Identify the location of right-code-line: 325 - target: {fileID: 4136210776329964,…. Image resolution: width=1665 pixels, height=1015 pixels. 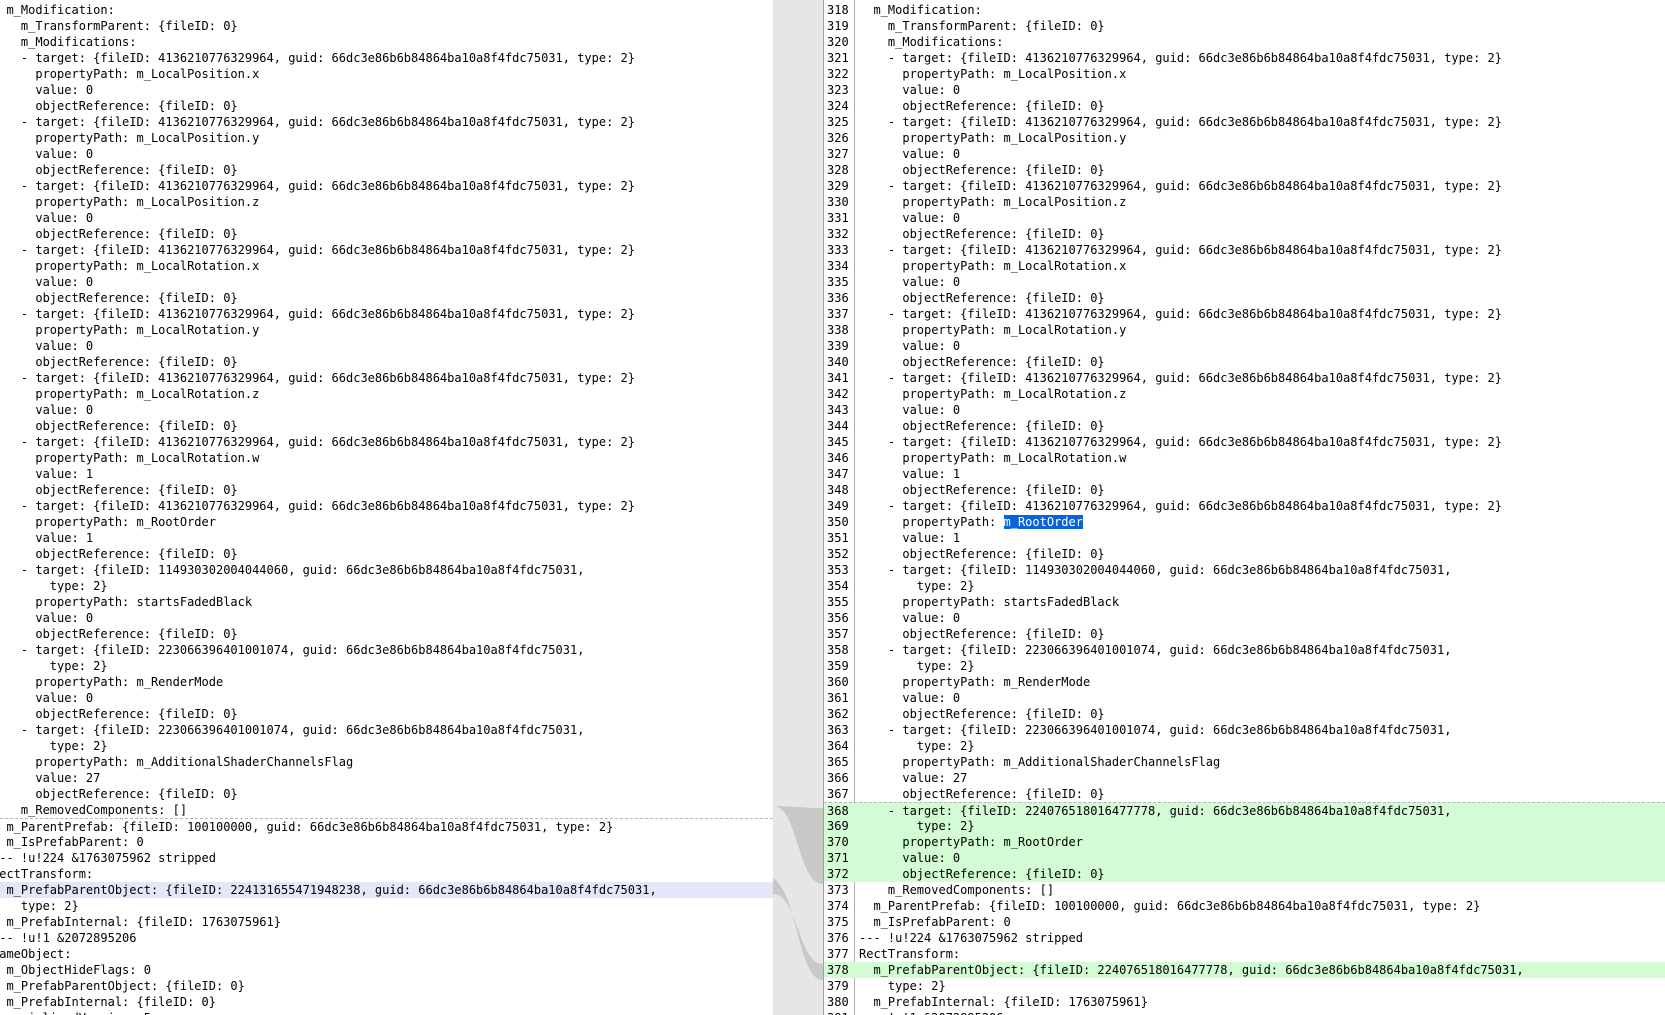
(1244, 122).